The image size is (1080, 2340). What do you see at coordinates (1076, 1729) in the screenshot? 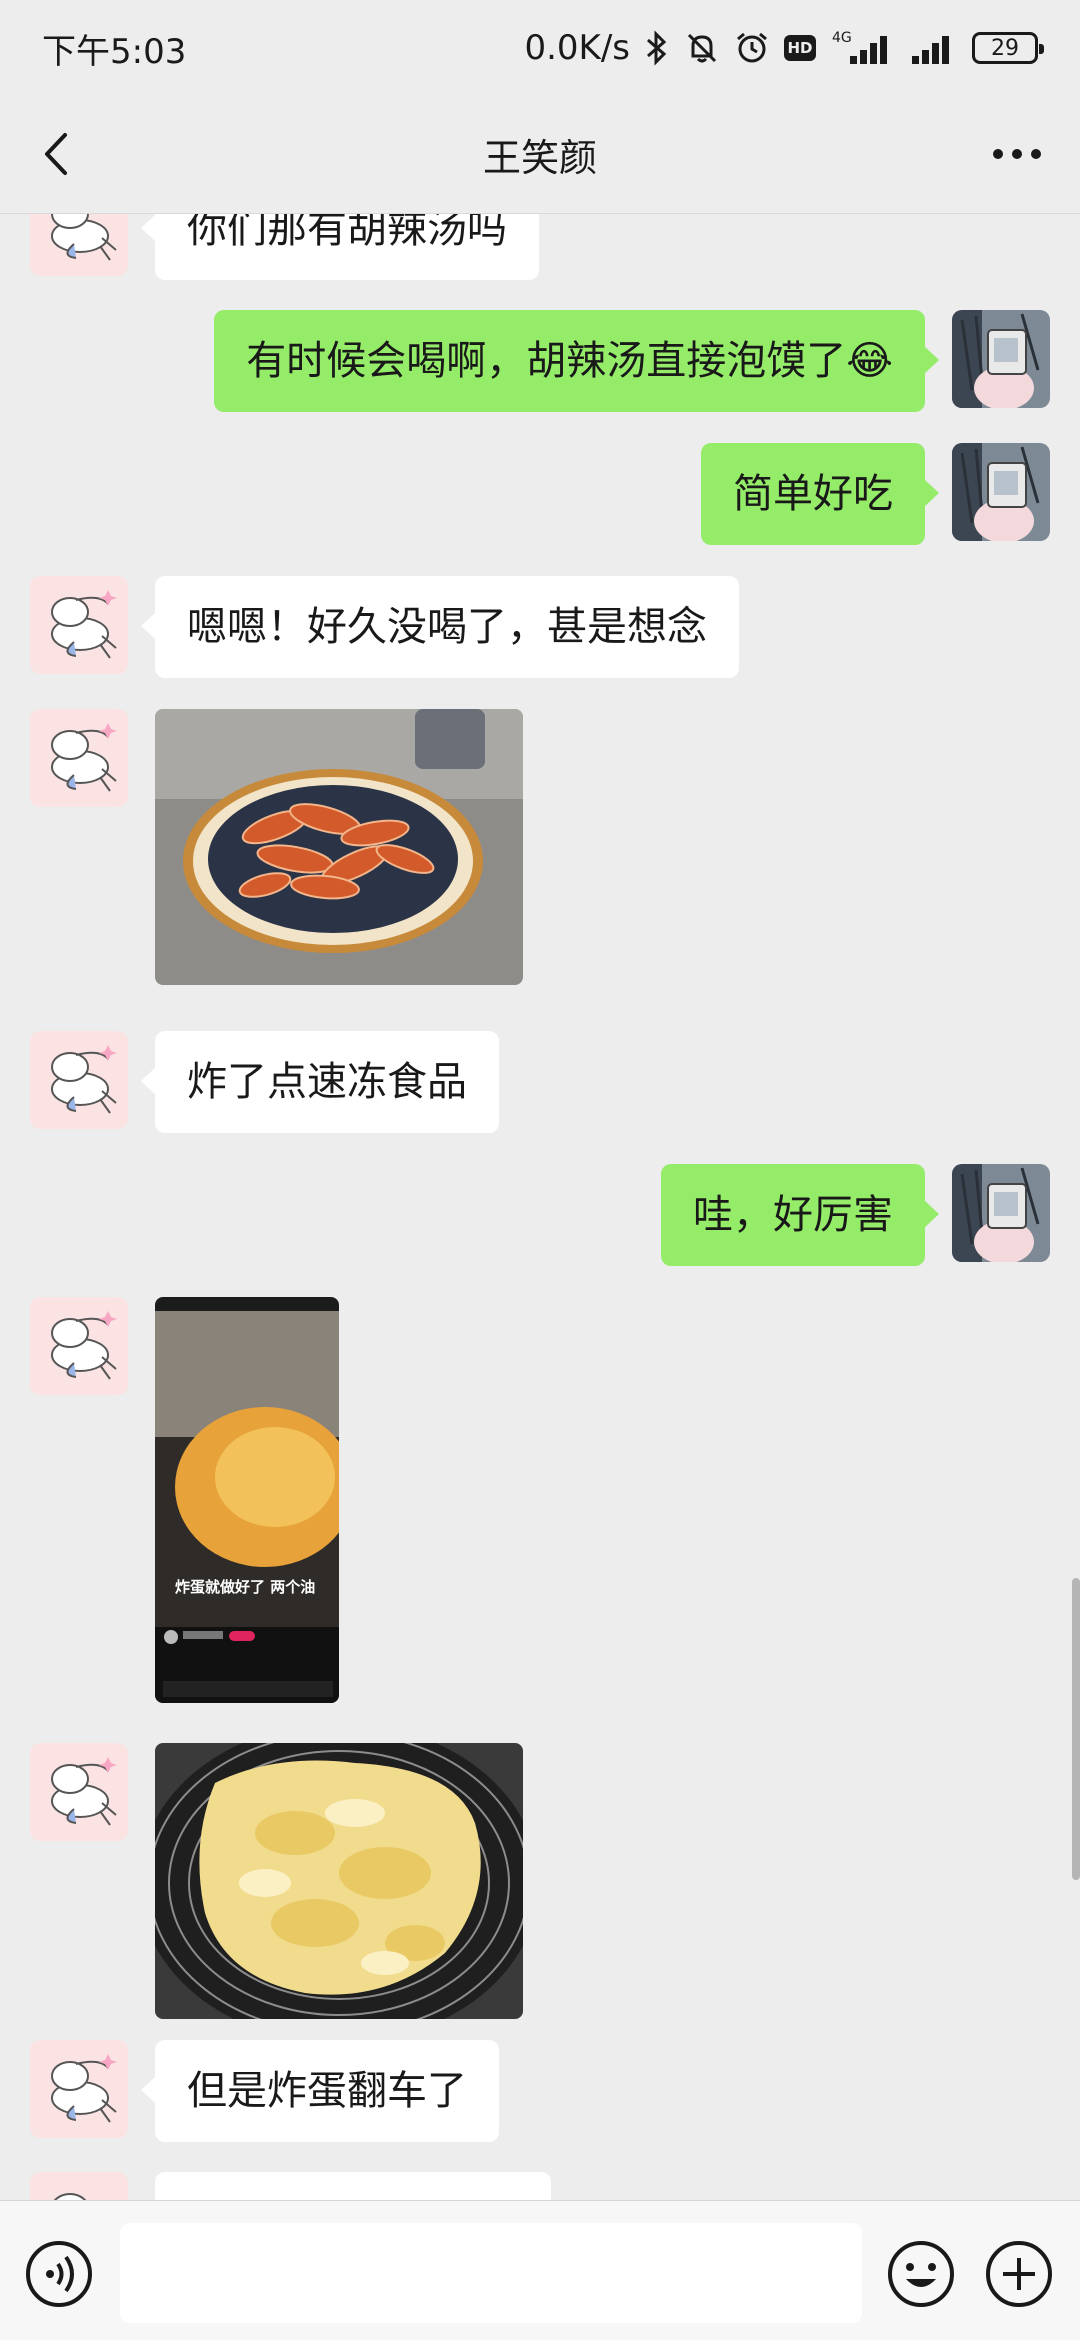
I see `scrollbar` at bounding box center [1076, 1729].